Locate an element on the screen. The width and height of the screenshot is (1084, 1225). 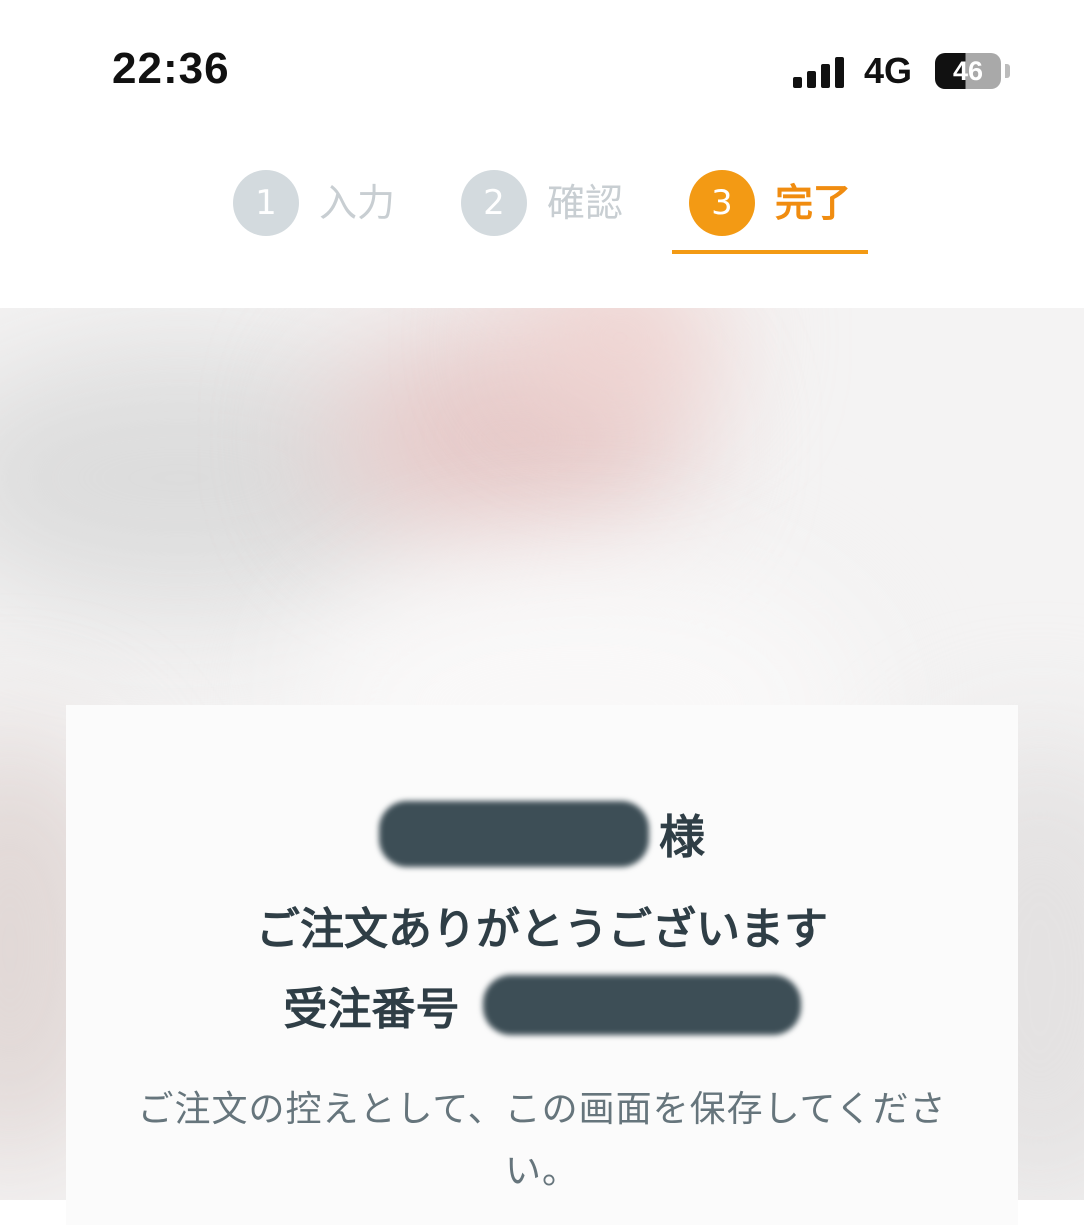
customer-name-line: 様 is located at coordinates (542, 836).